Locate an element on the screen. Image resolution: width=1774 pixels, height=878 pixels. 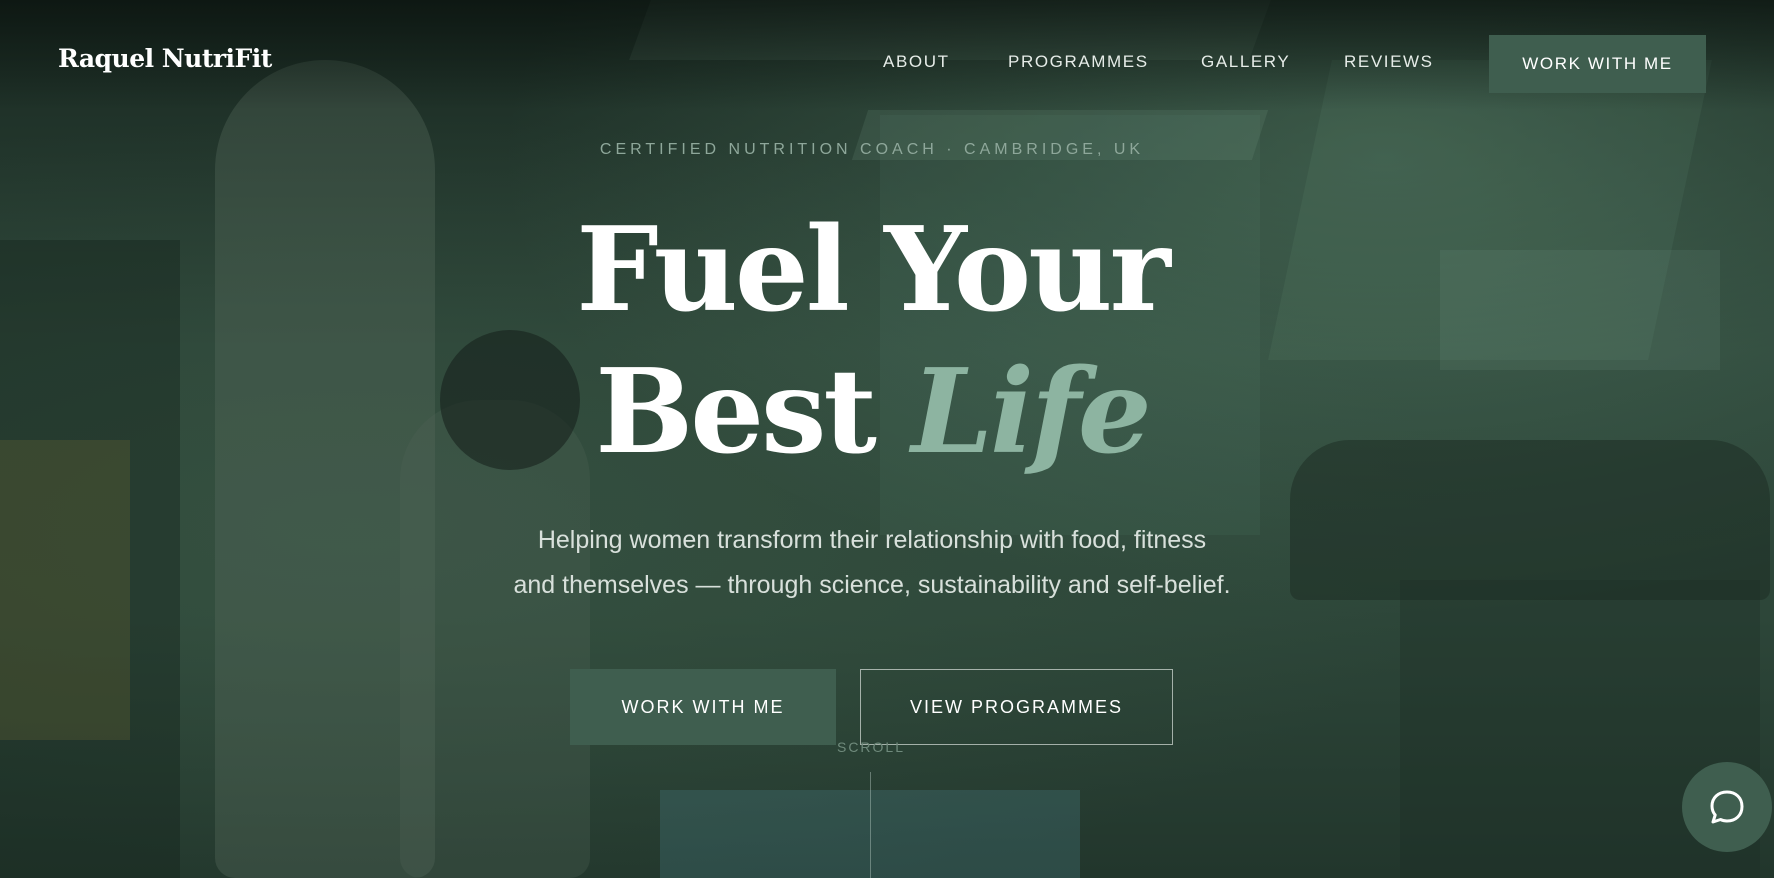
chat-button is located at coordinates (1727, 807).